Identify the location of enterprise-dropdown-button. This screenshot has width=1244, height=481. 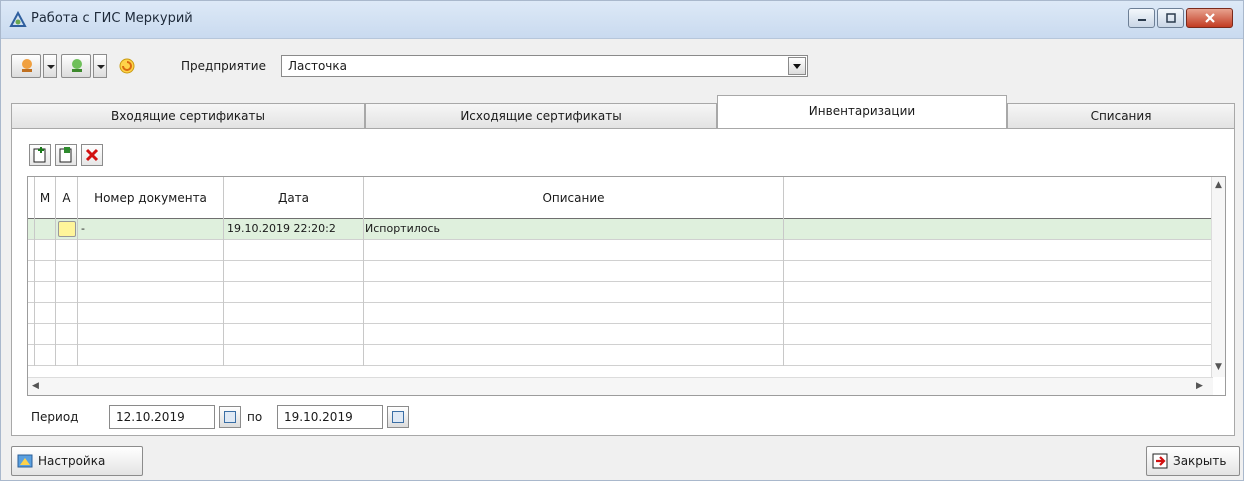
(797, 66).